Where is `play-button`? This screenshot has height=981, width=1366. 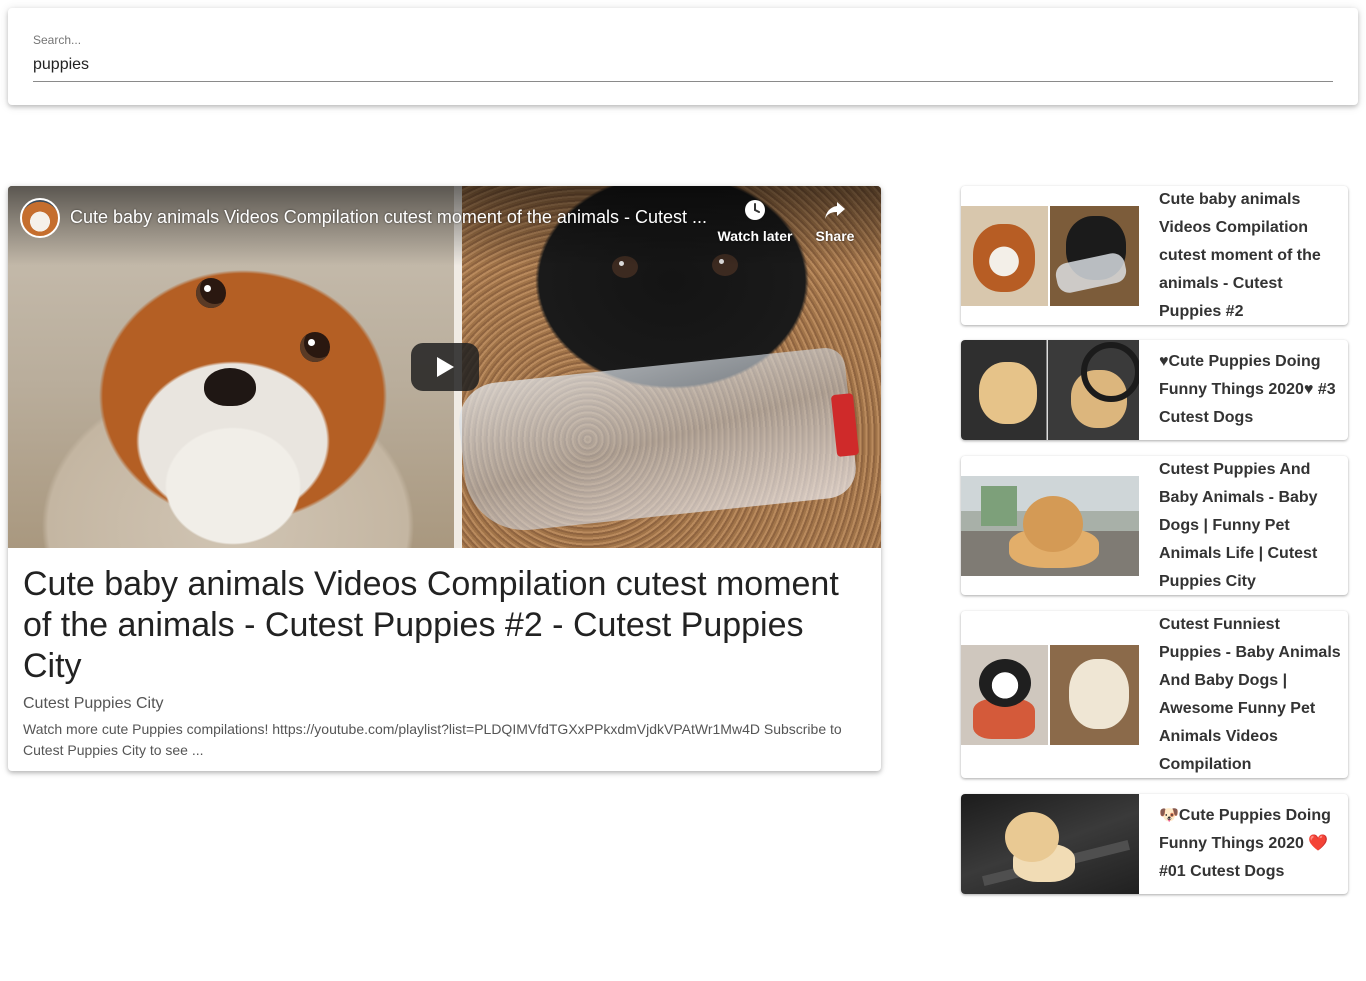
play-button is located at coordinates (445, 367).